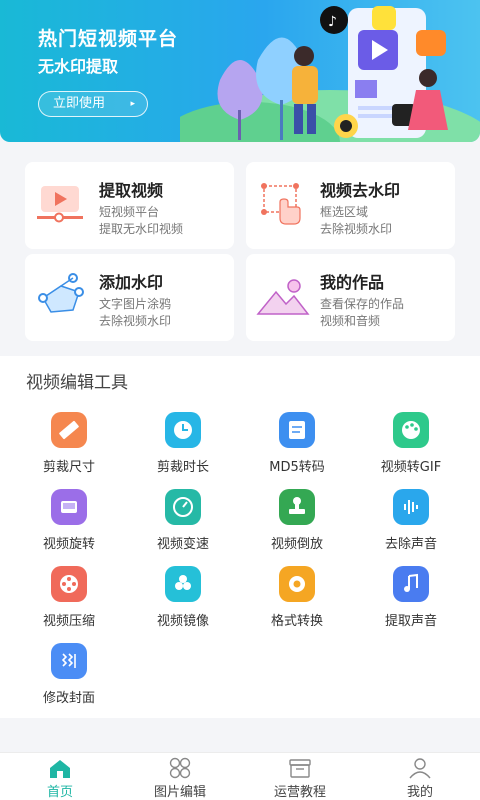 The height and width of the screenshot is (800, 480). I want to click on tool-item: MD5转码, so click(297, 447).